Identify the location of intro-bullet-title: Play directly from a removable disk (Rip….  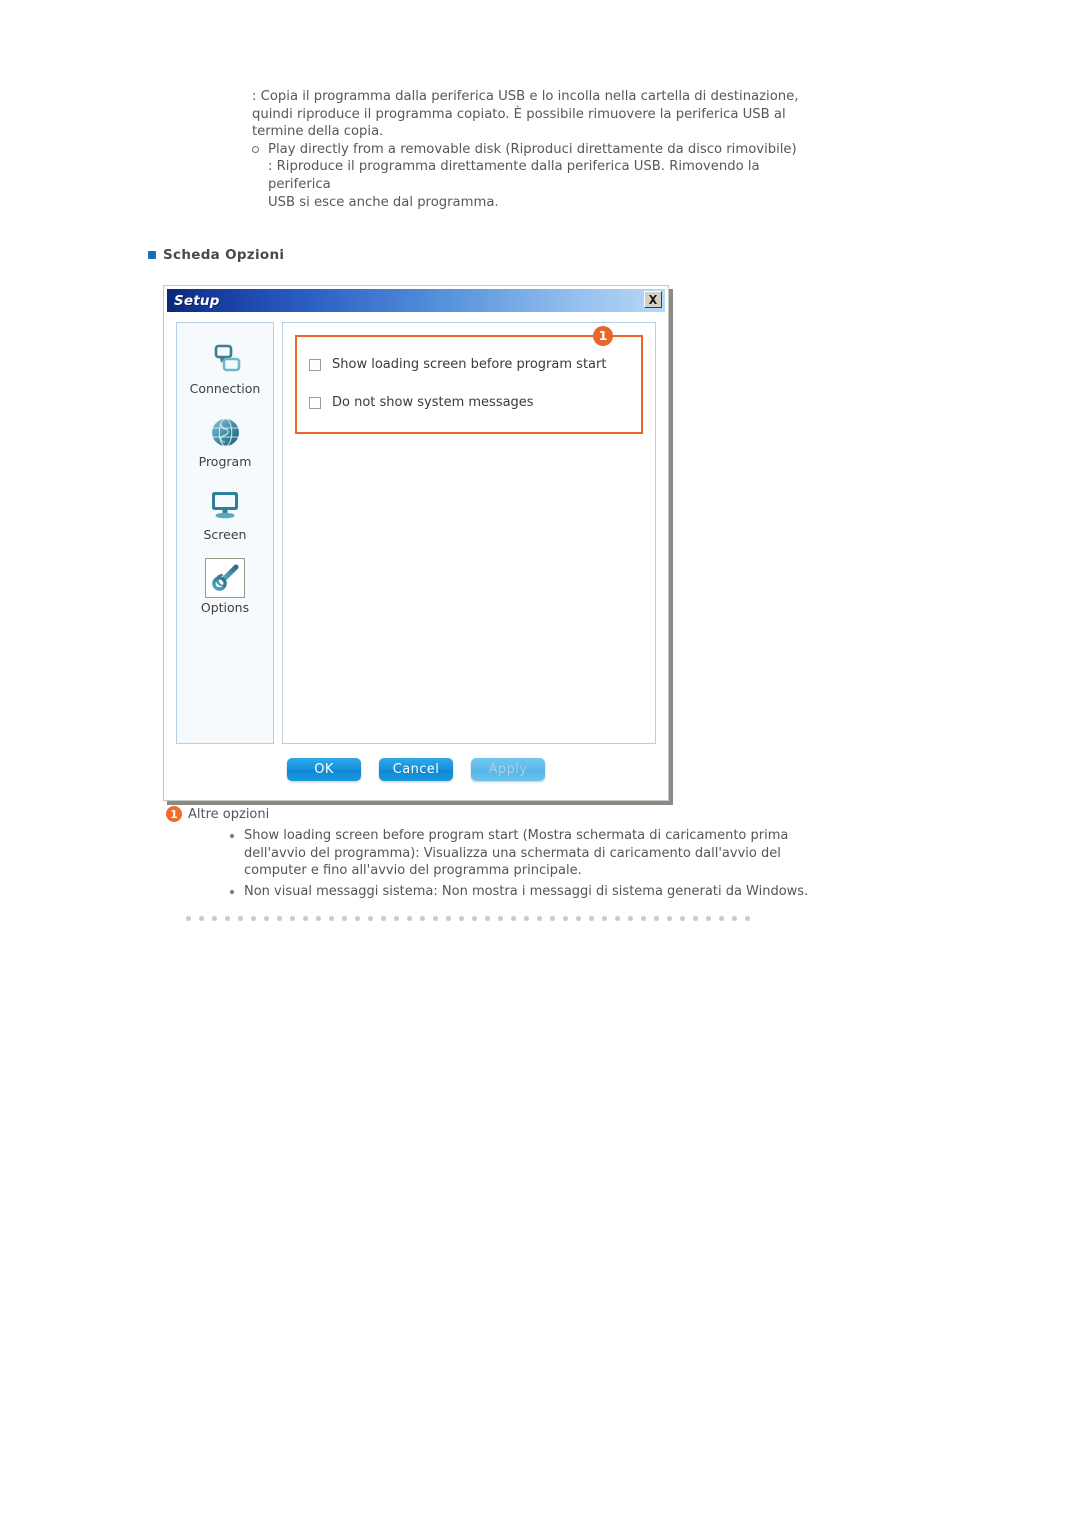
(532, 149).